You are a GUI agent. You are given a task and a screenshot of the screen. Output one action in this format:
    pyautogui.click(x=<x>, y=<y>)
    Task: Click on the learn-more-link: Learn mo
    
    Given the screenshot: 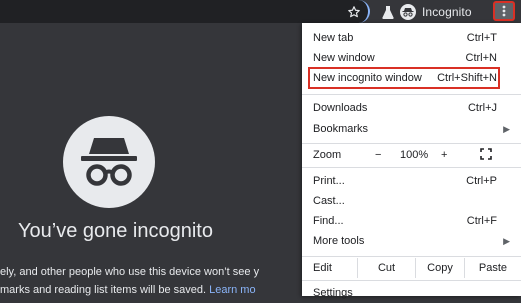 What is the action you would take?
    pyautogui.click(x=232, y=290)
    